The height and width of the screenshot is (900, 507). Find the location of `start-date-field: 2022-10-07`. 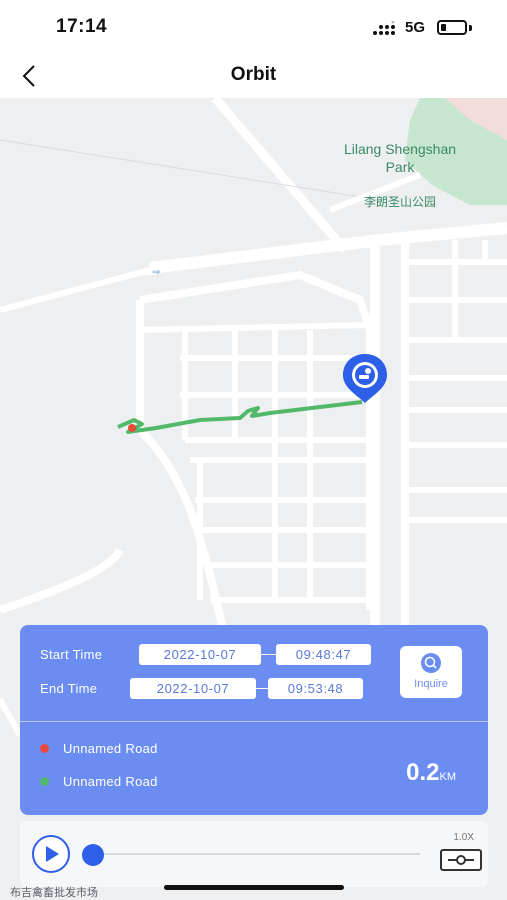

start-date-field: 2022-10-07 is located at coordinates (200, 654).